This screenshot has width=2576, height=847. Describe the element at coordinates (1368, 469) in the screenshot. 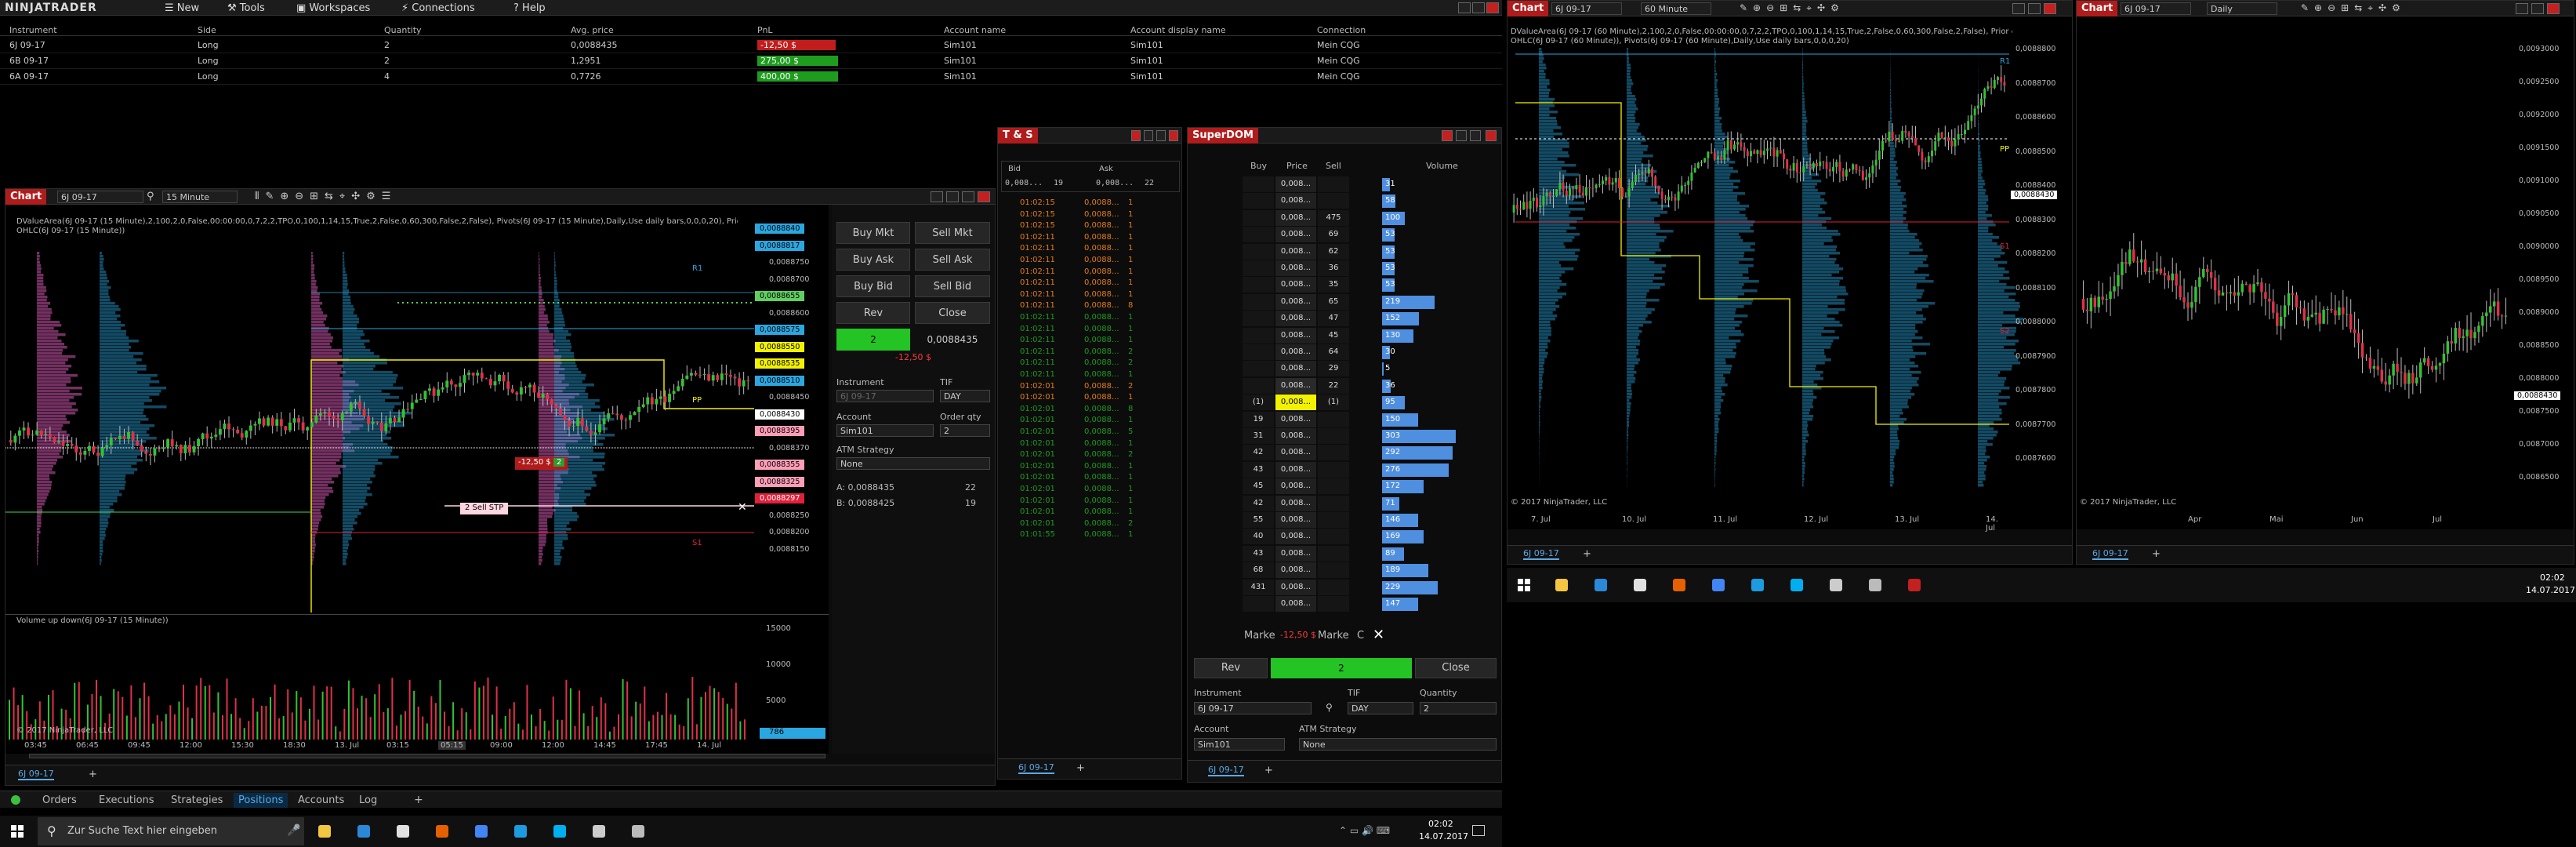

I see `dom-row: 43 0,008... 276` at that location.